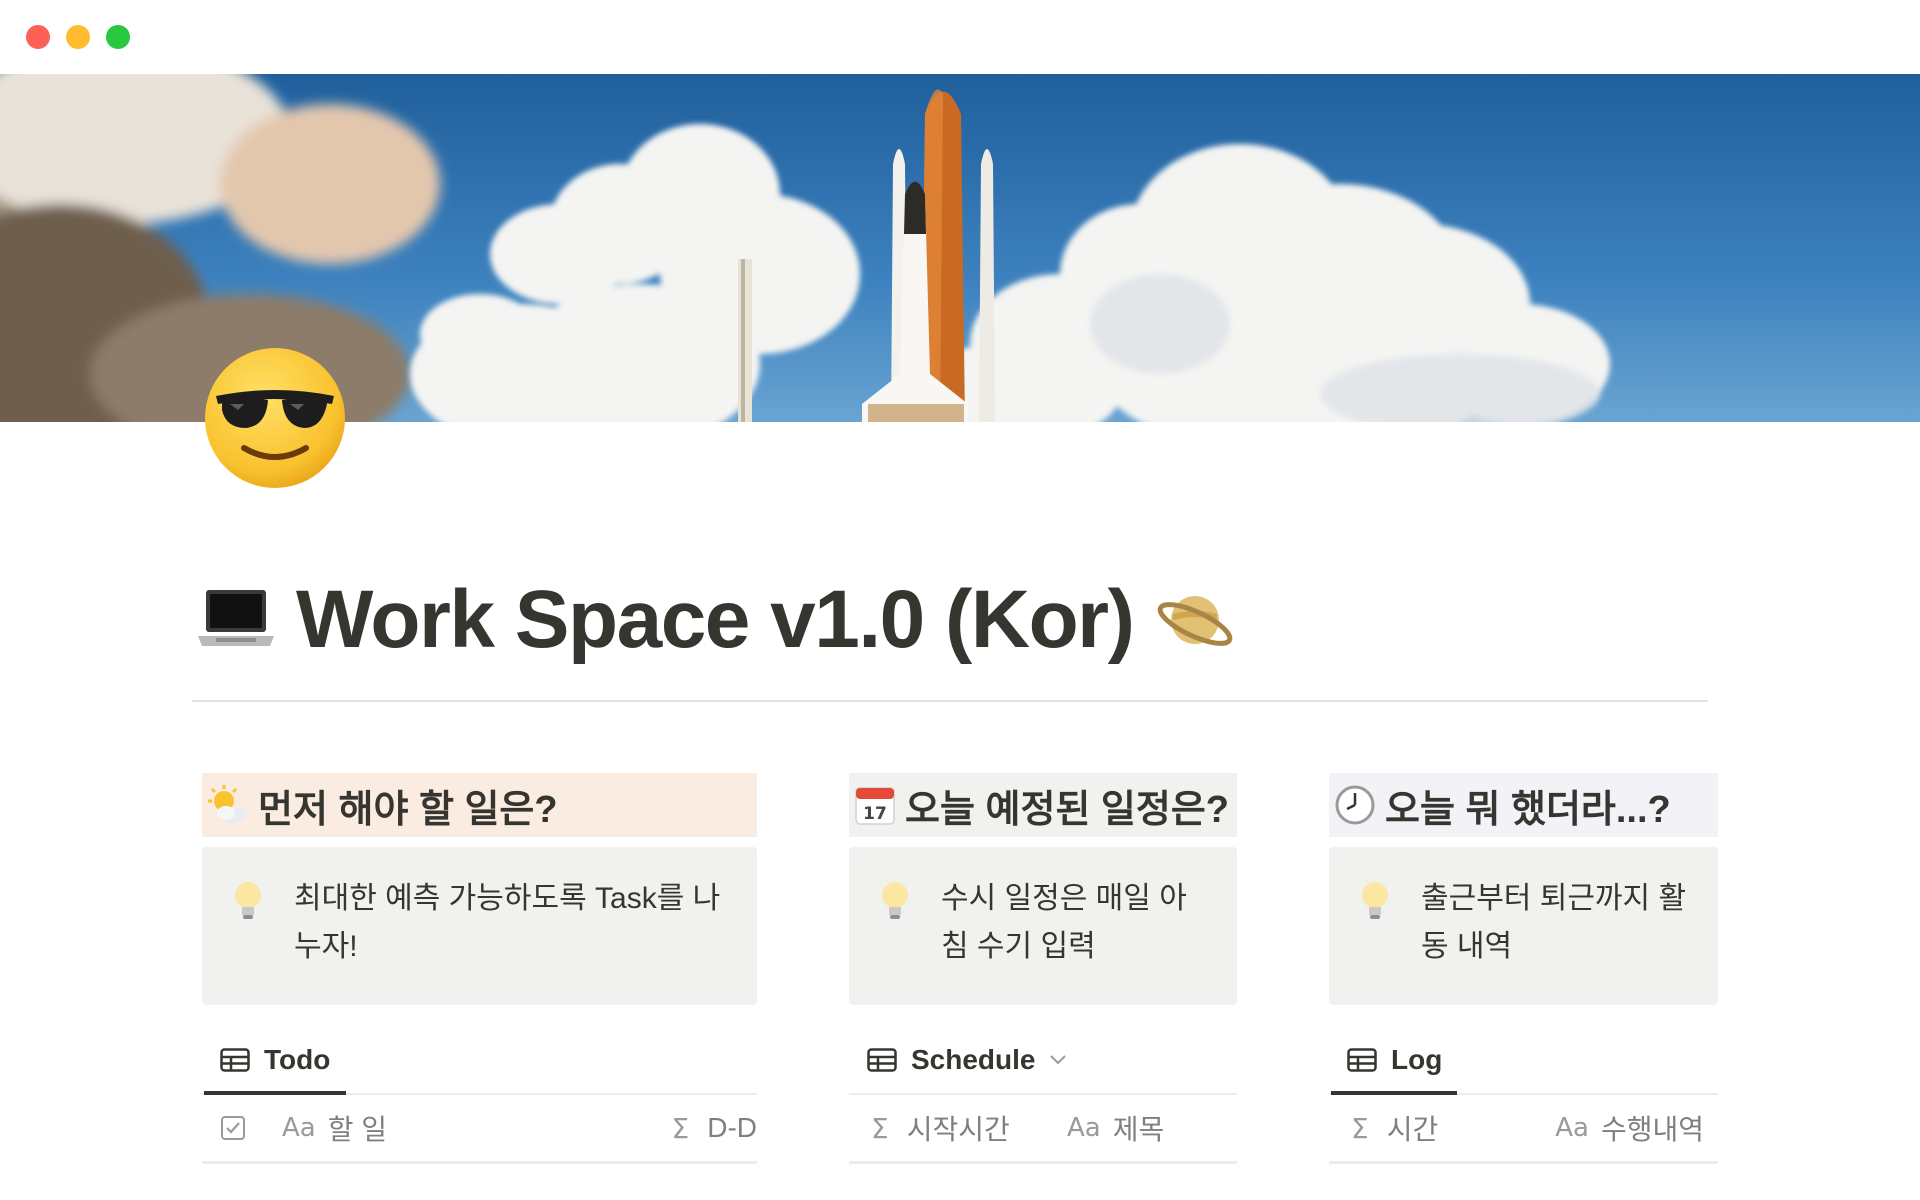  I want to click on checkbox-property-header, so click(233, 1128).